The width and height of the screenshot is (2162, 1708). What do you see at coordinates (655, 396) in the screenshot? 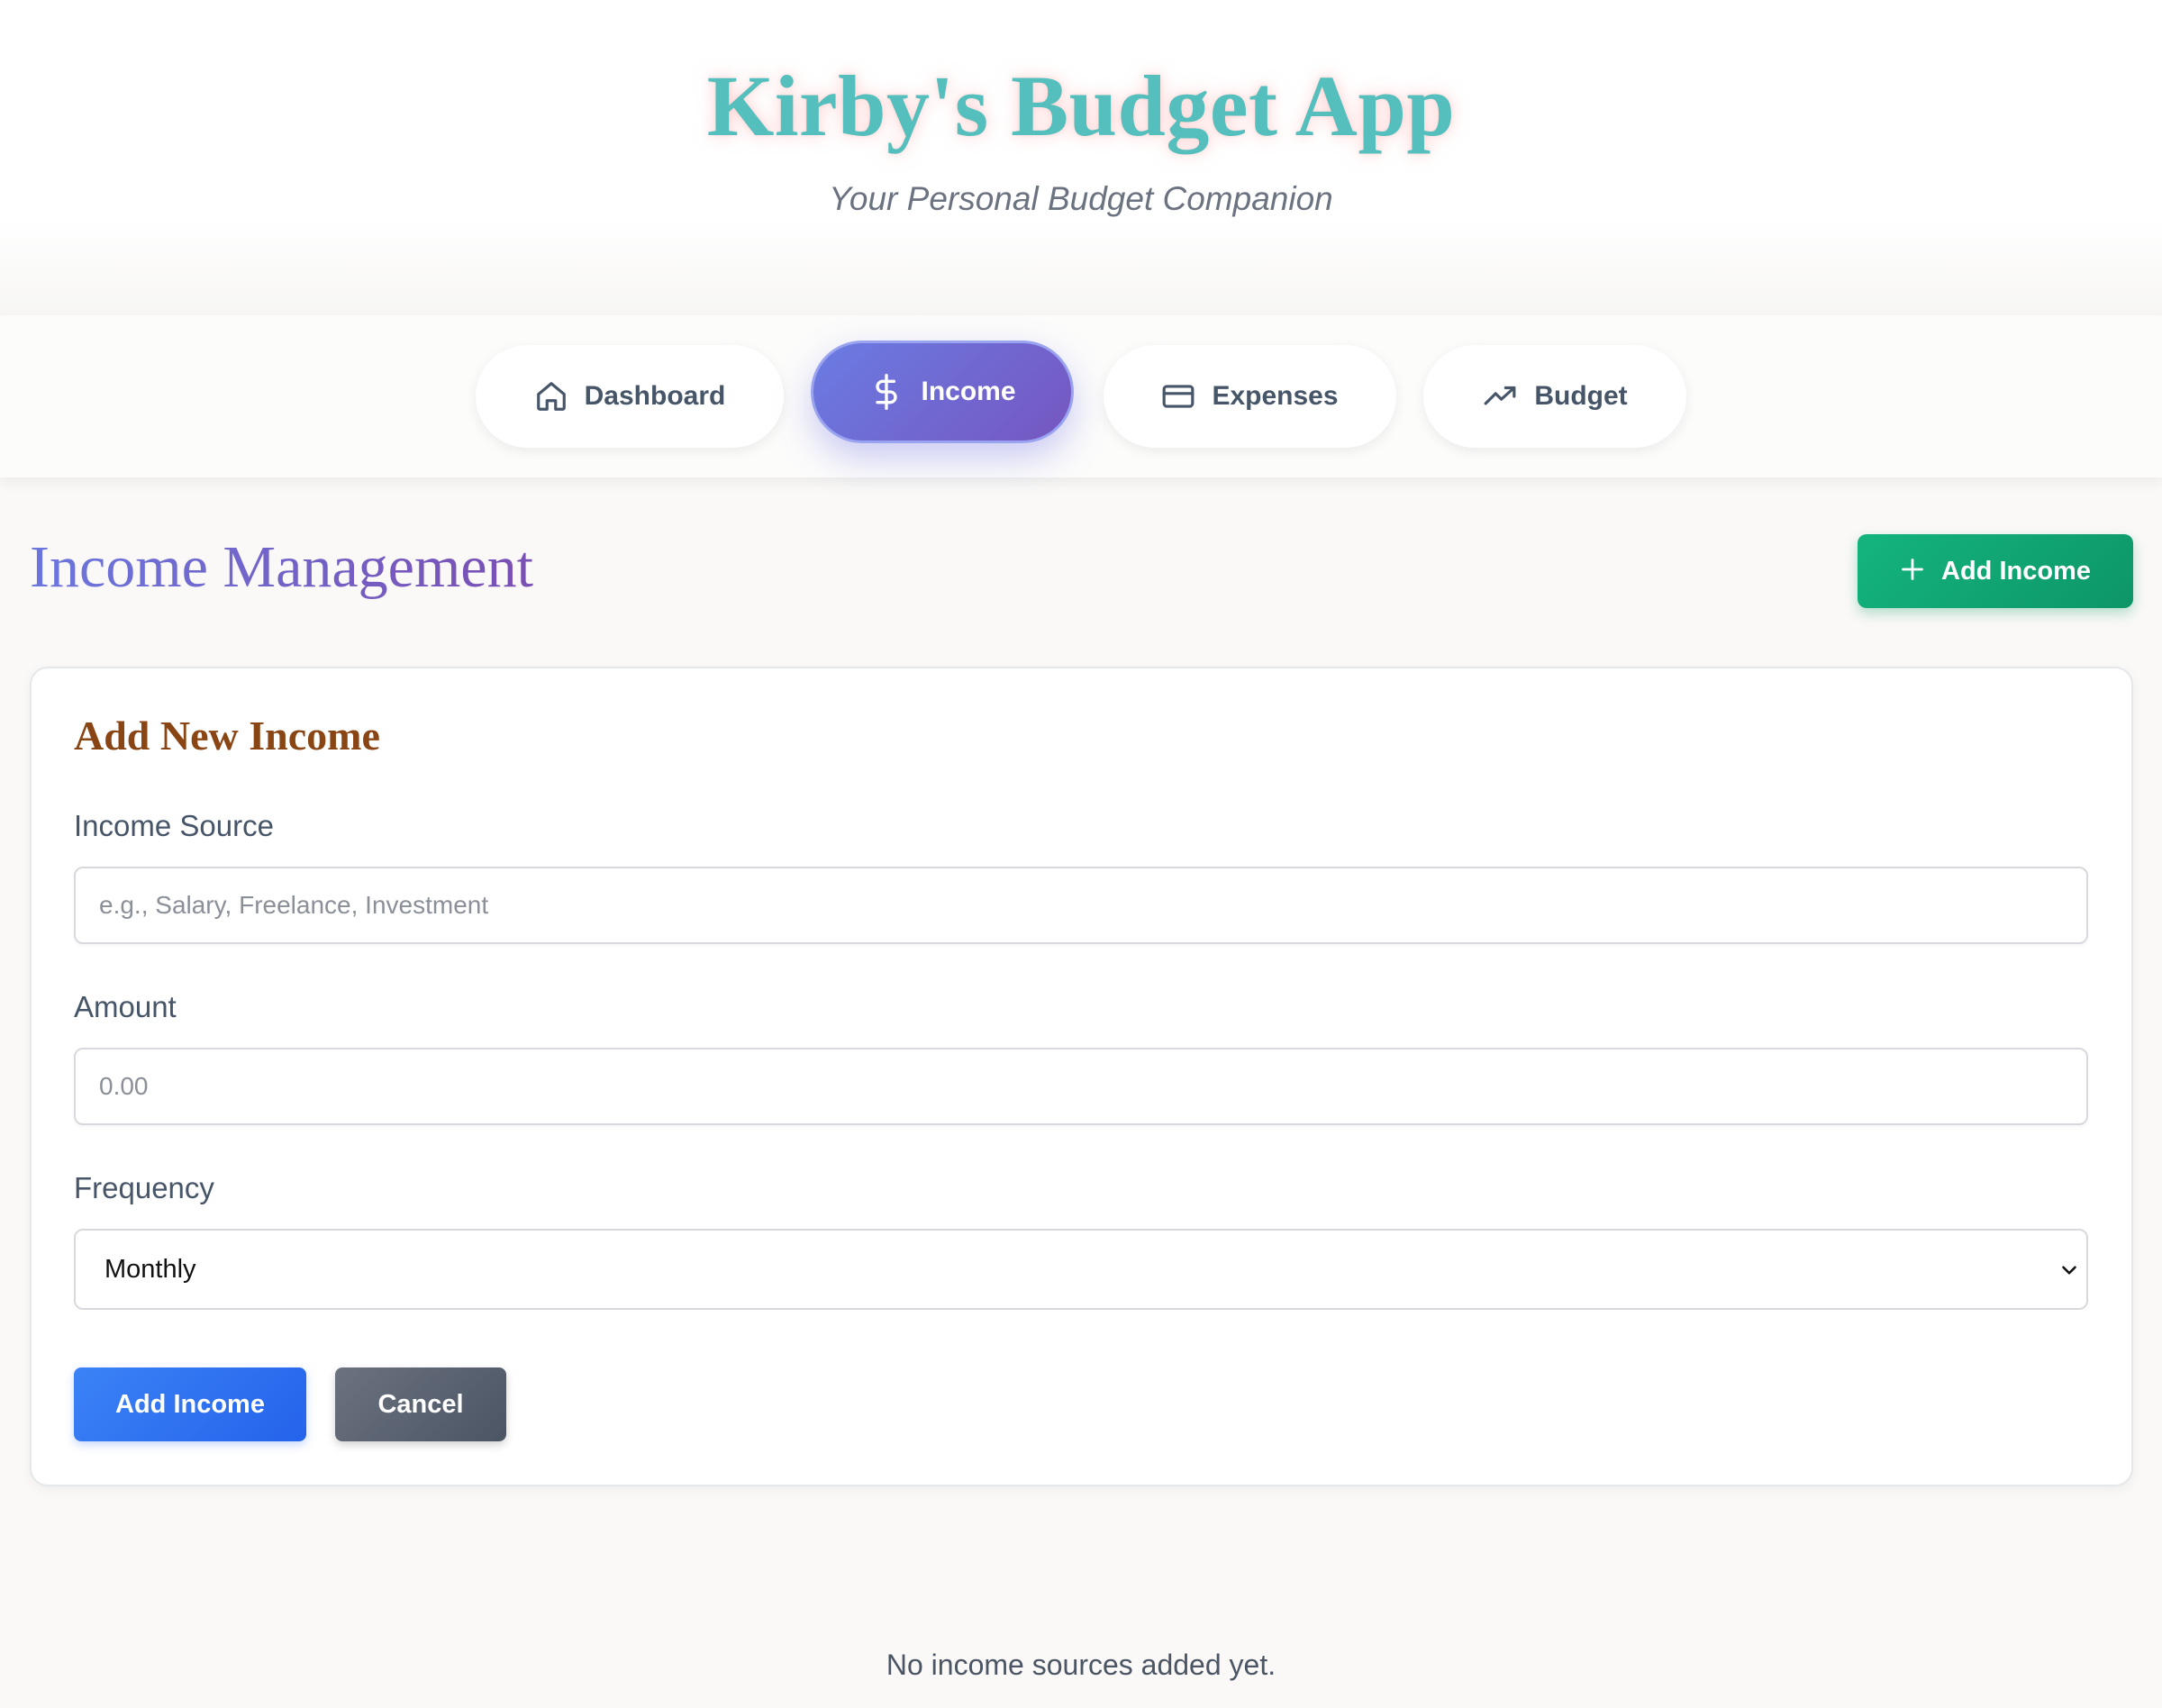
I see `nav-item-label: Dashboard` at bounding box center [655, 396].